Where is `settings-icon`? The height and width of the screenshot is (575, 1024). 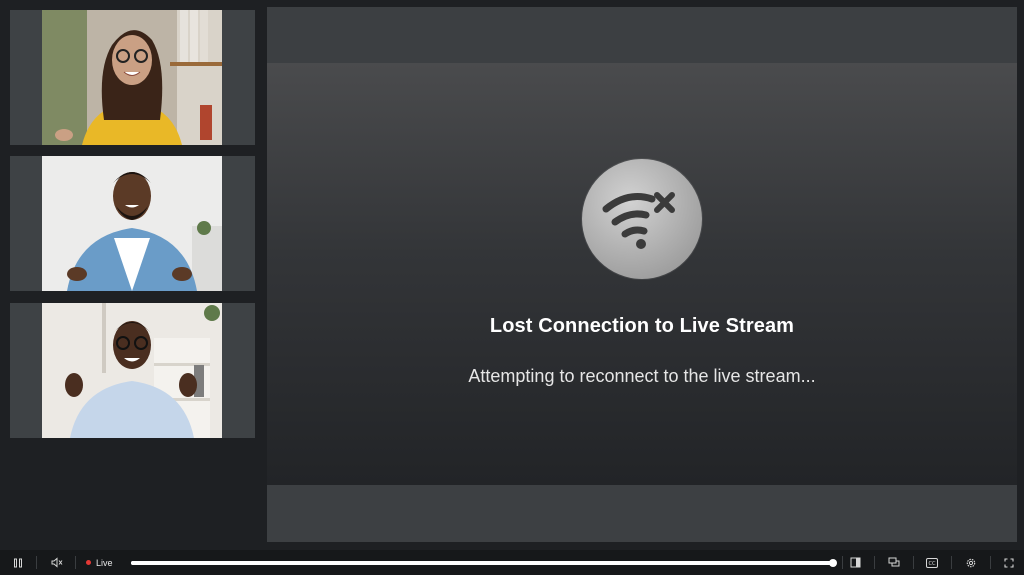
settings-icon is located at coordinates (971, 562).